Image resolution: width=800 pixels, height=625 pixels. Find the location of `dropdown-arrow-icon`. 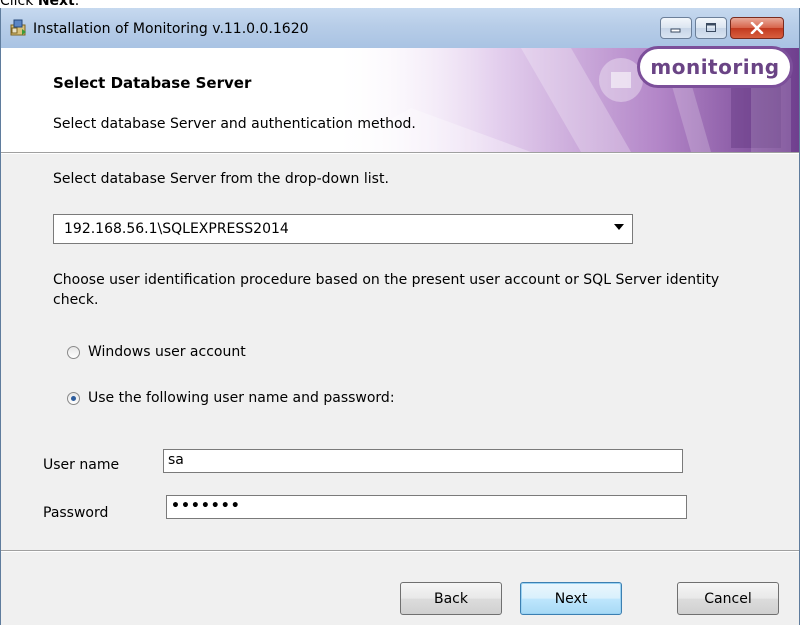

dropdown-arrow-icon is located at coordinates (619, 227).